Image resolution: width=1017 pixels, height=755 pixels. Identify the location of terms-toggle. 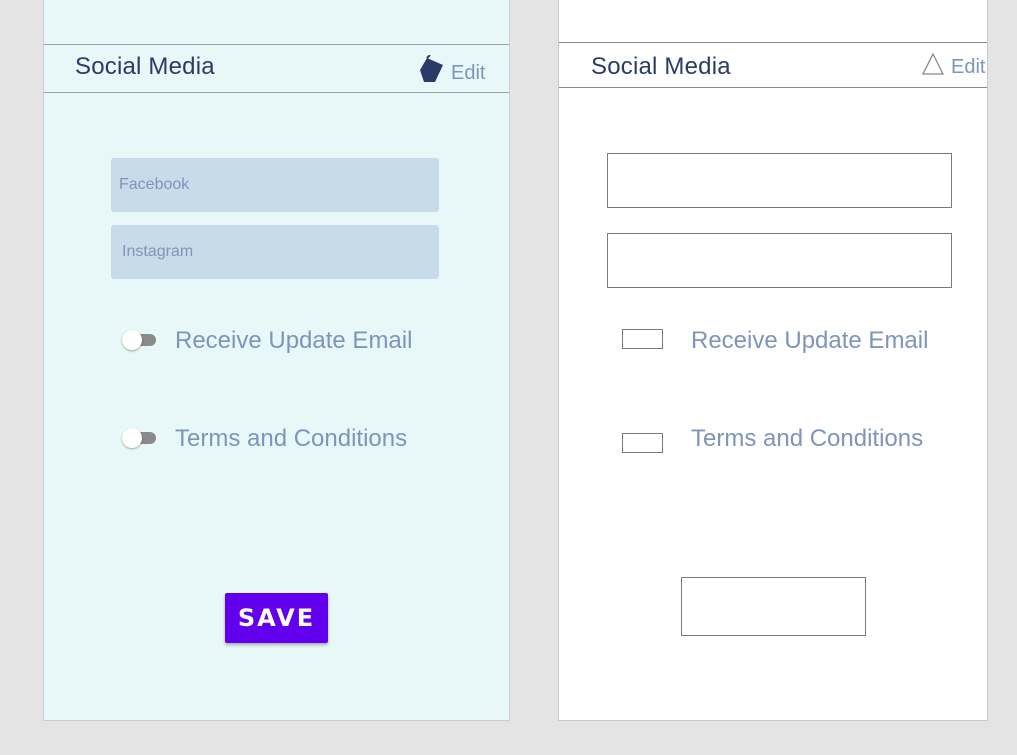
(140, 438).